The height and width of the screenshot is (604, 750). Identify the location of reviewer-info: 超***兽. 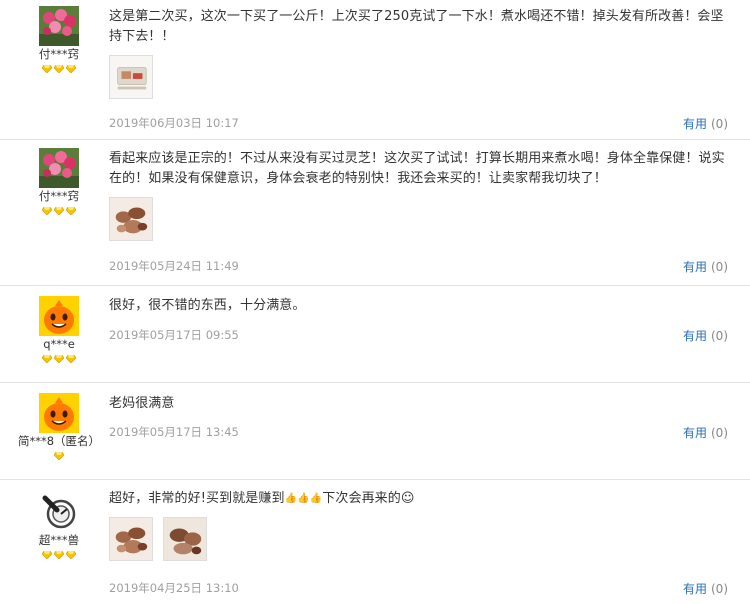
(59, 525).